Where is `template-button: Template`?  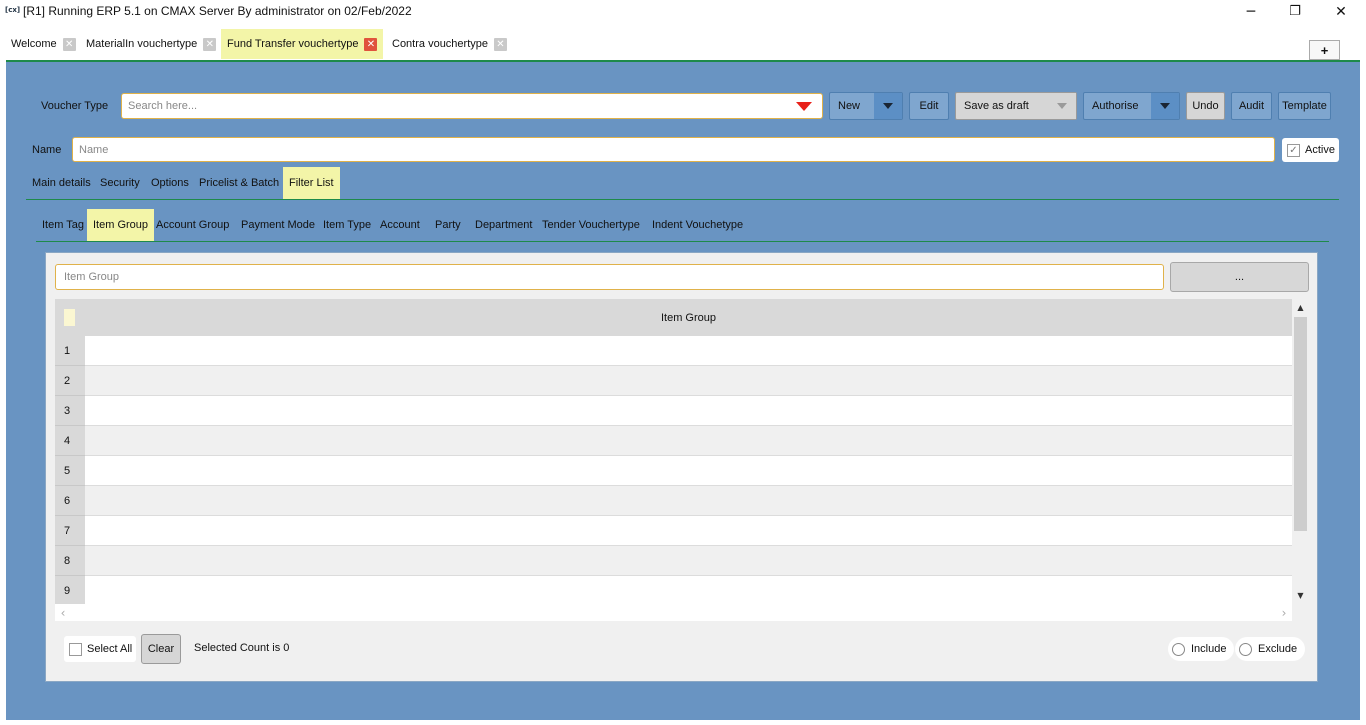 template-button: Template is located at coordinates (1304, 106).